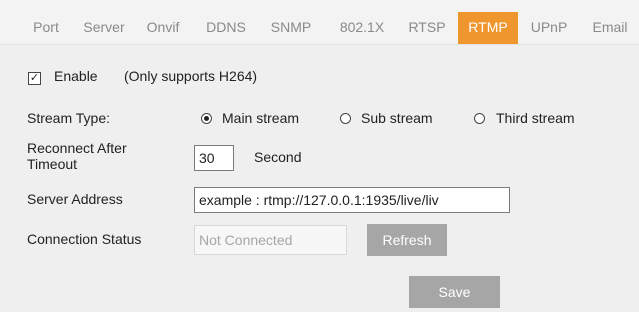 The height and width of the screenshot is (312, 639). I want to click on tab-upnp: UPnP, so click(549, 28).